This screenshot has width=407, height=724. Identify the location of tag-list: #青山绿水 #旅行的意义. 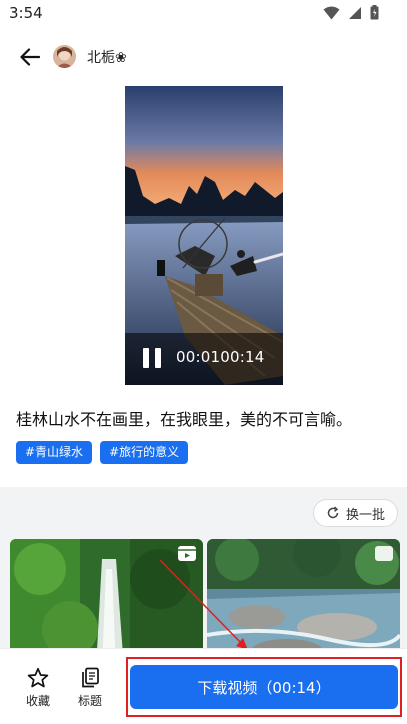
(102, 452).